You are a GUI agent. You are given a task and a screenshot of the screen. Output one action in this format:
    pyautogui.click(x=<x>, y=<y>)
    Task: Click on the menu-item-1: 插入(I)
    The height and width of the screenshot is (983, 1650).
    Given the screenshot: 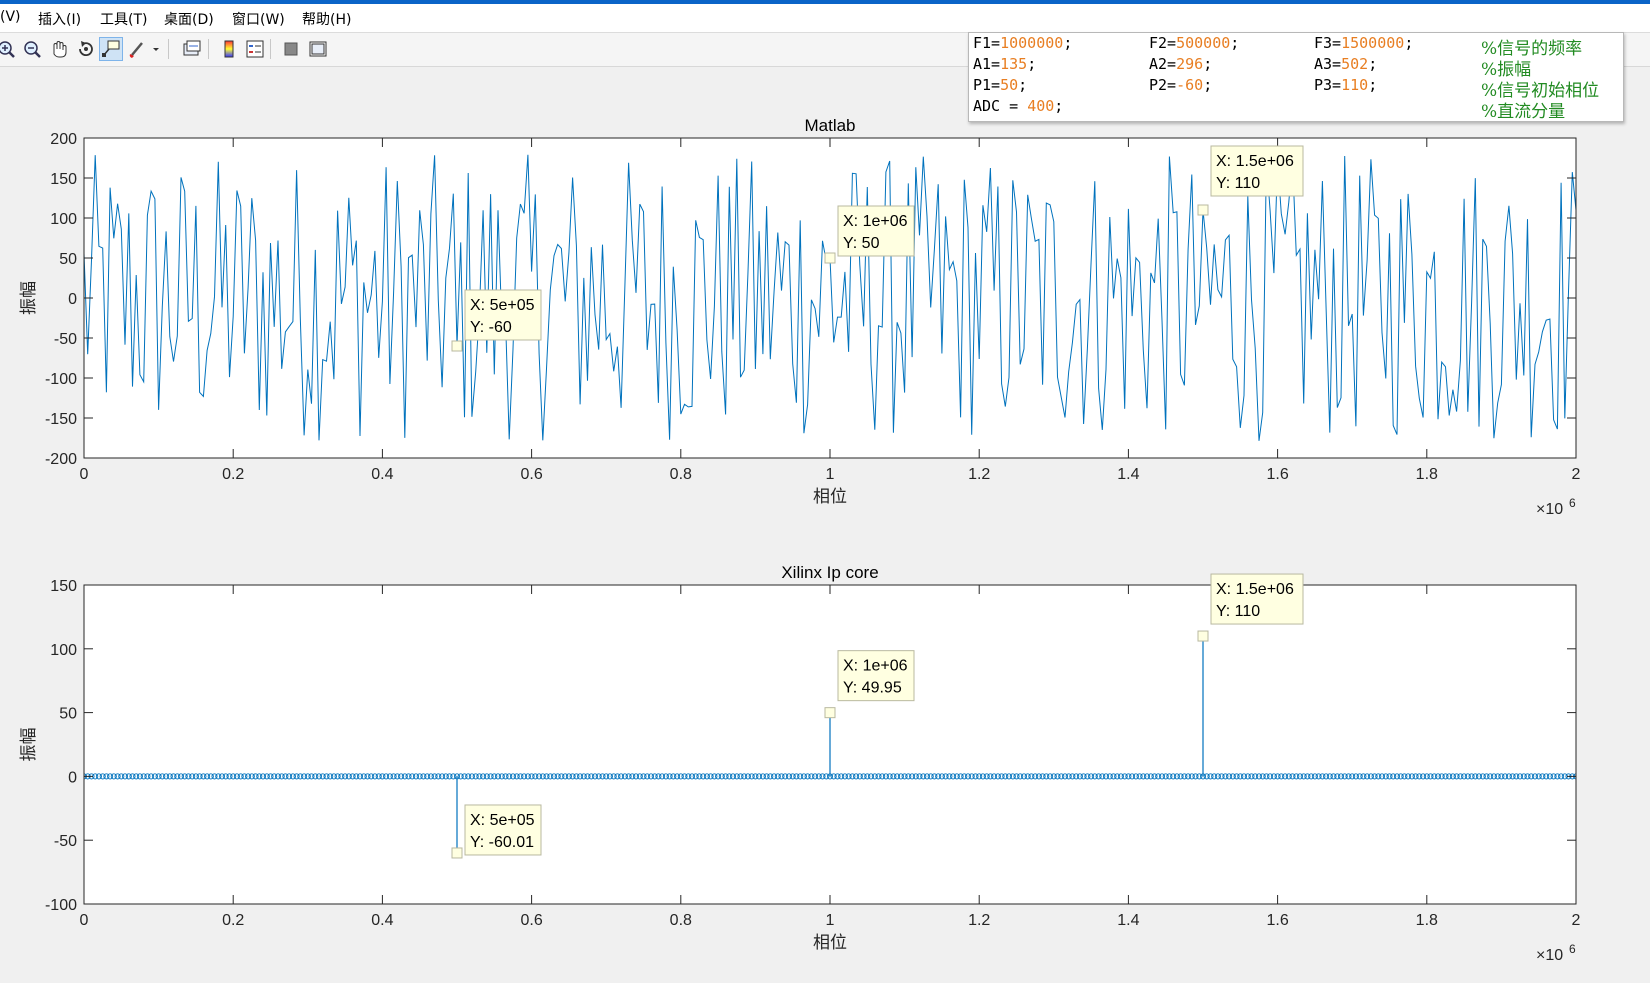 What is the action you would take?
    pyautogui.click(x=59, y=19)
    